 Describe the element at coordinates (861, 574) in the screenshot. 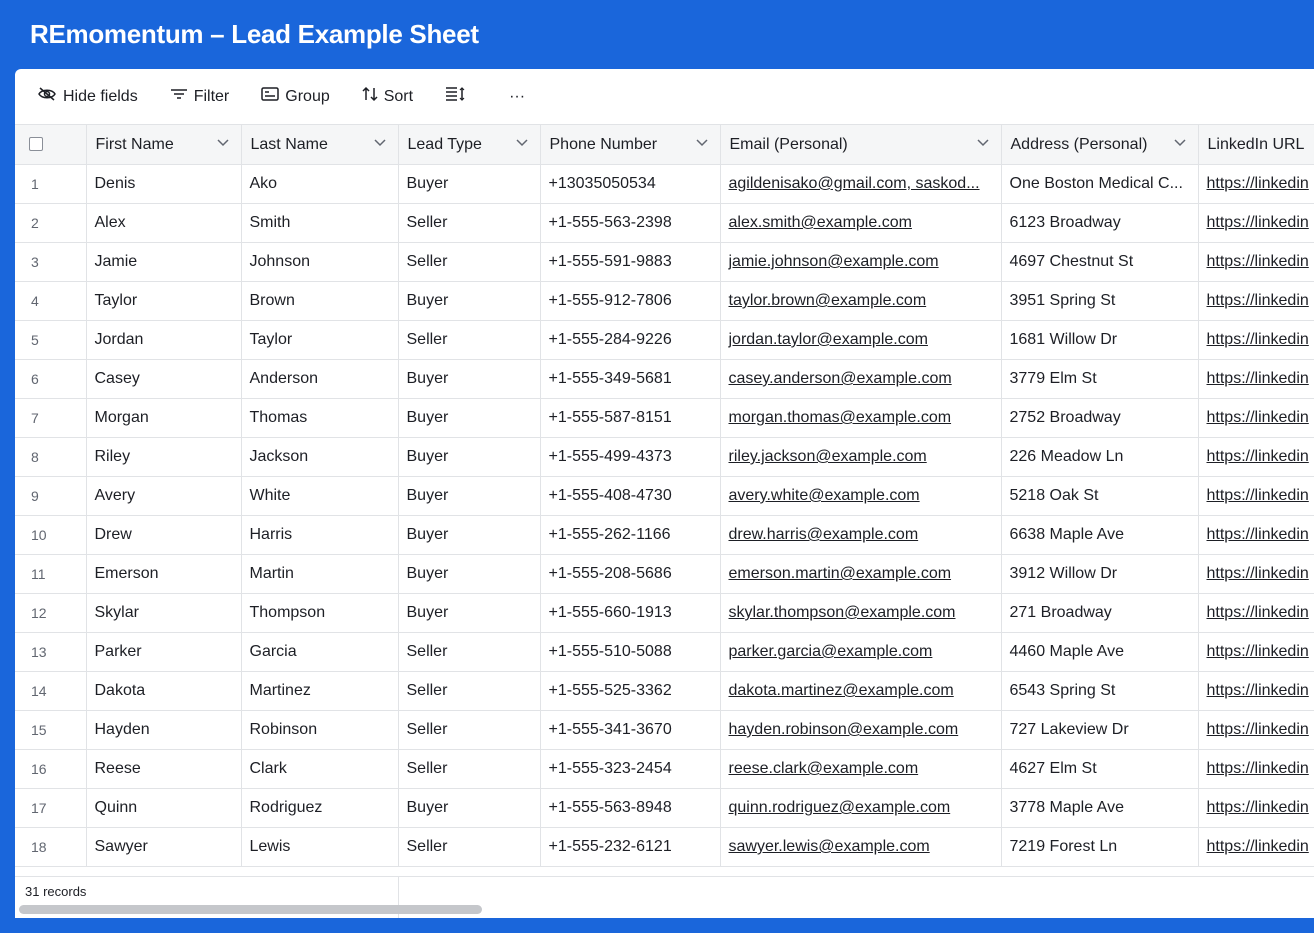

I see `cell-email: emerson.martin@example.com` at that location.